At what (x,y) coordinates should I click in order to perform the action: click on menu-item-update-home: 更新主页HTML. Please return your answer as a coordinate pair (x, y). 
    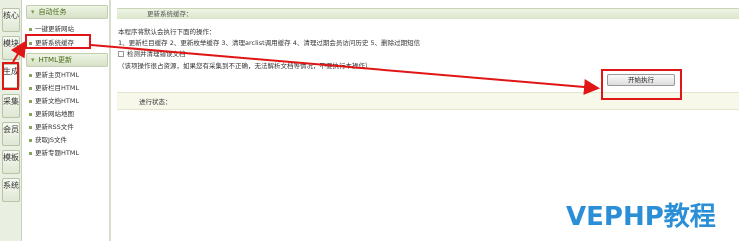
    Looking at the image, I should click on (54, 75).